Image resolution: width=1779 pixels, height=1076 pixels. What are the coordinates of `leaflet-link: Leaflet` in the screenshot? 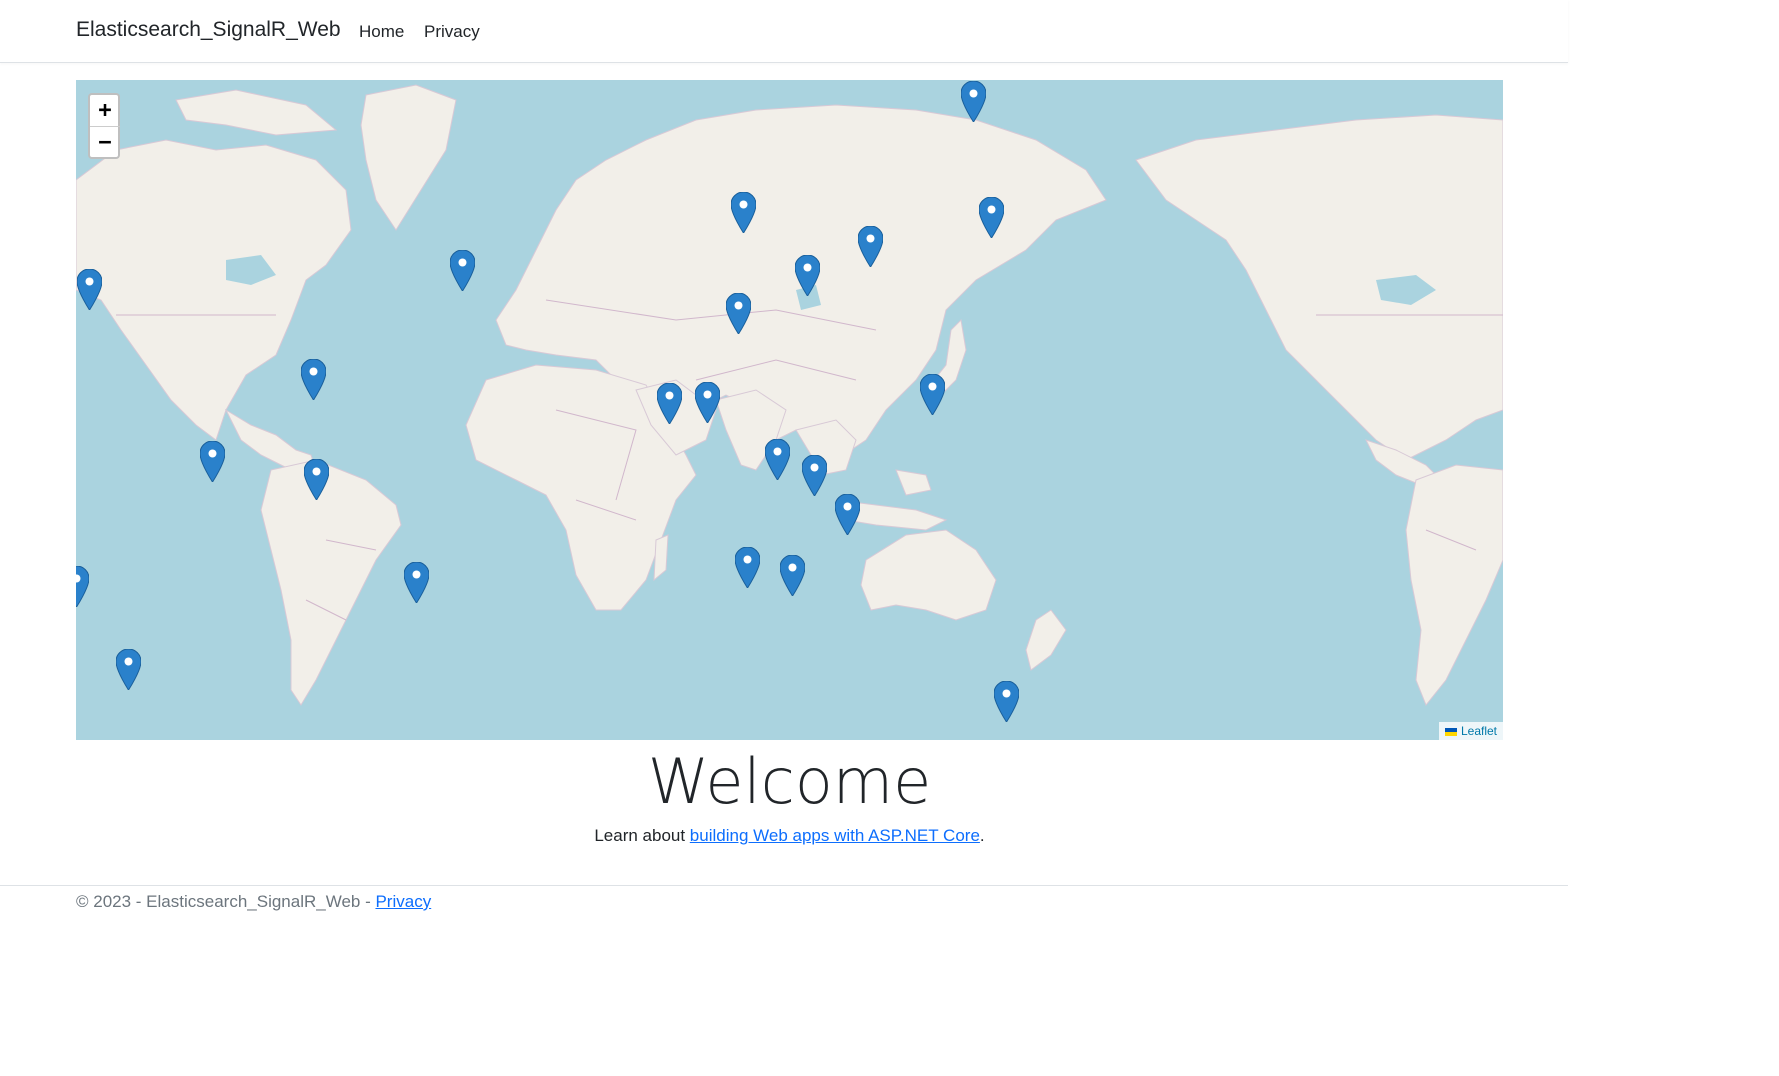 It's located at (1479, 731).